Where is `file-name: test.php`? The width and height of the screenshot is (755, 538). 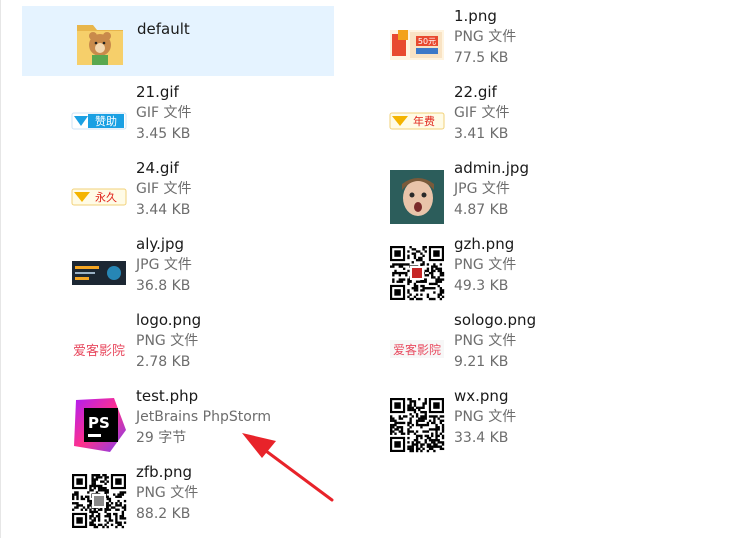 file-name: test.php is located at coordinates (167, 396).